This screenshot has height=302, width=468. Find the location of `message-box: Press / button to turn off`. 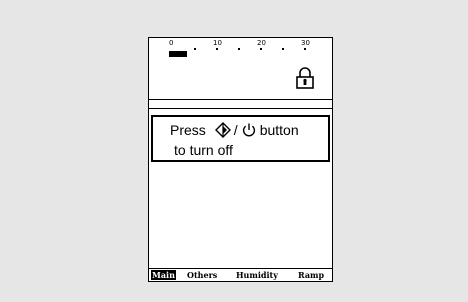

message-box: Press / button to turn off is located at coordinates (240, 138).